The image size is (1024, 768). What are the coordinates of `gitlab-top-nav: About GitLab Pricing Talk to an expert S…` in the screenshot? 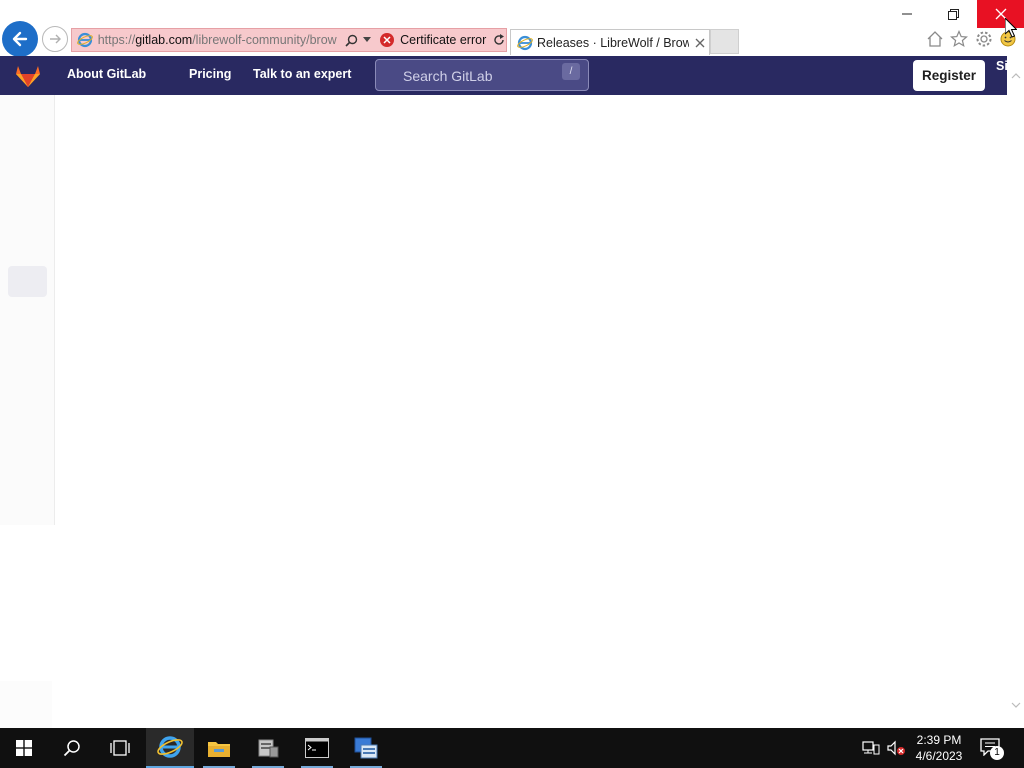 It's located at (503, 75).